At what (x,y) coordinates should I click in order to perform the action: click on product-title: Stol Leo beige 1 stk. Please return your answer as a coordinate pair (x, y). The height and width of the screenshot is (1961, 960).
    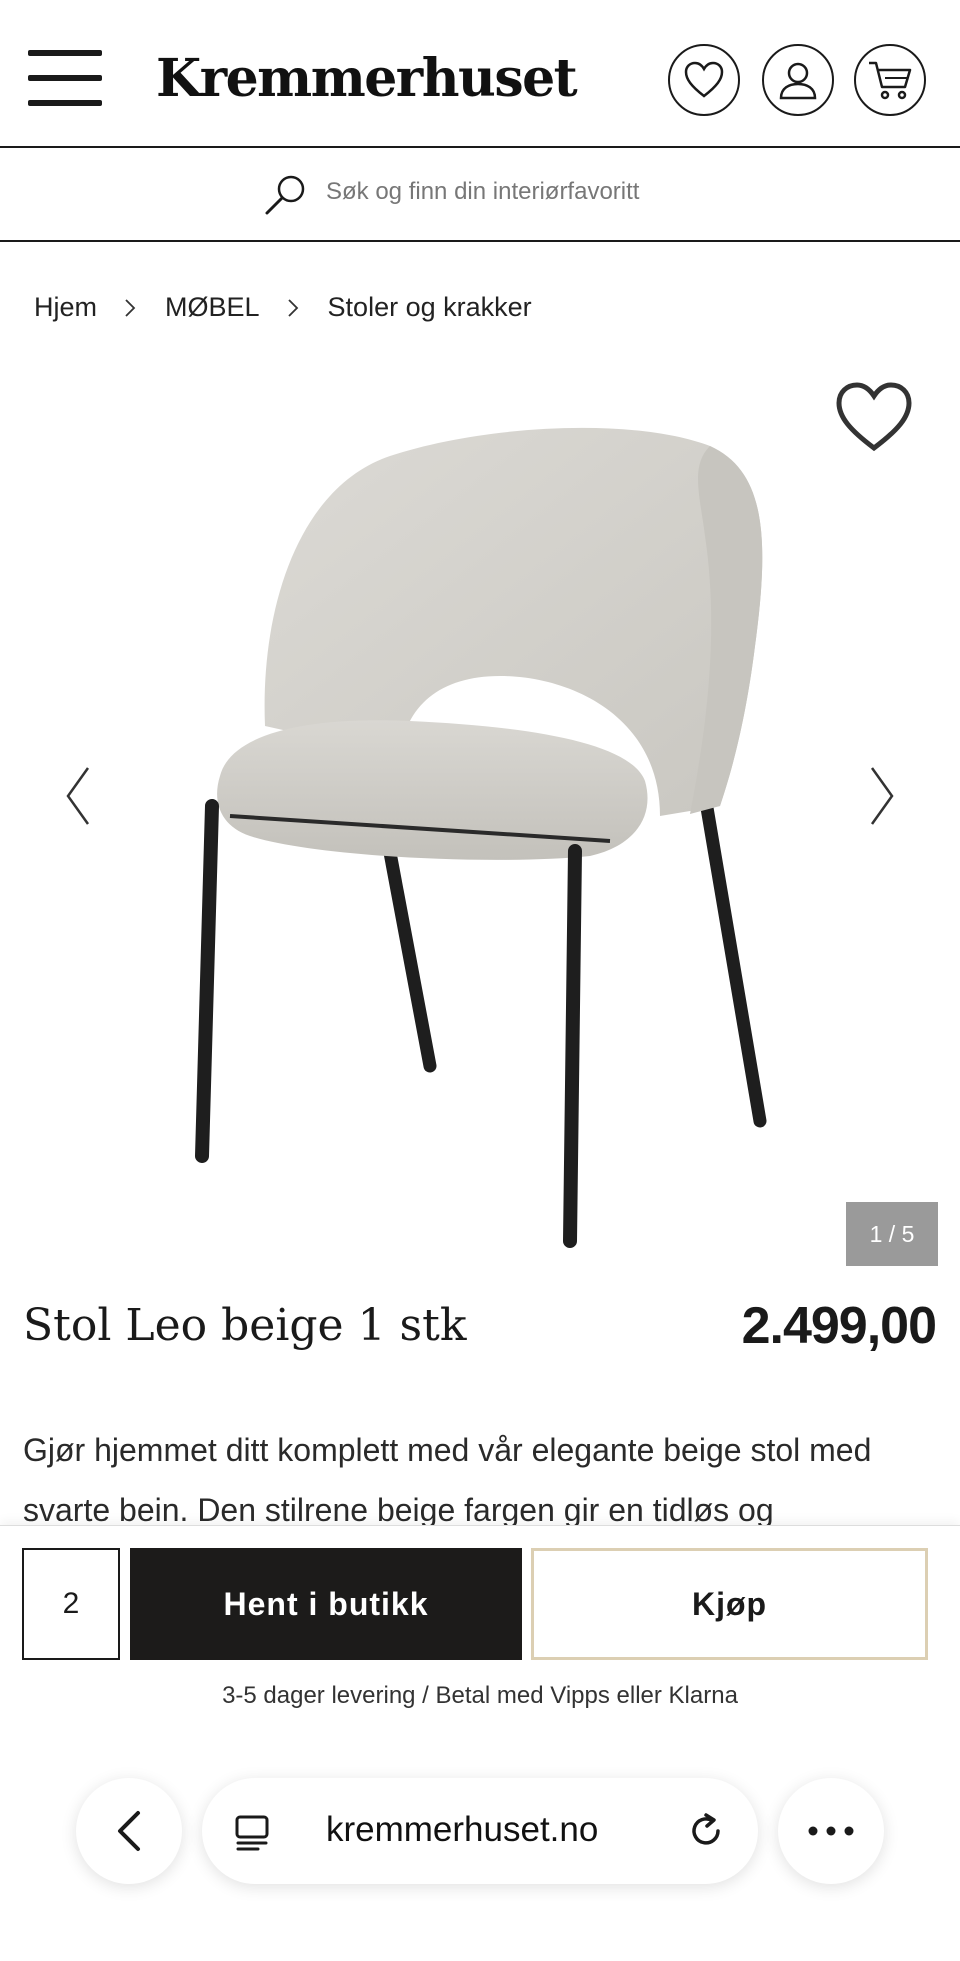
    Looking at the image, I should click on (245, 1325).